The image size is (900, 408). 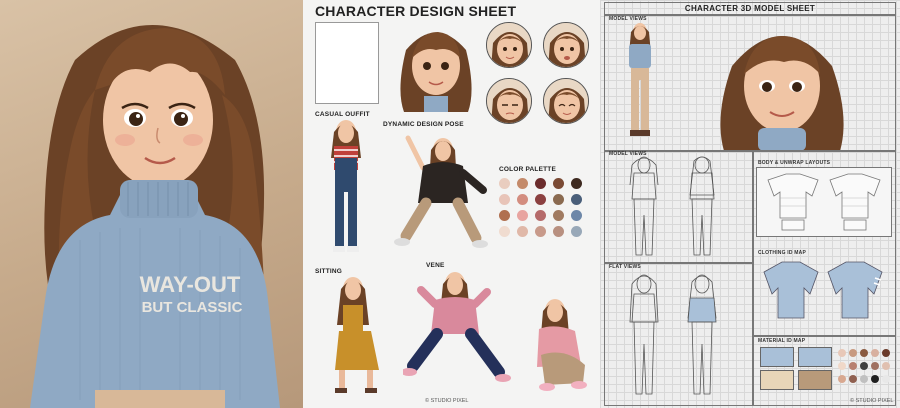 I want to click on dynamic-pose-figure, so click(x=441, y=191).